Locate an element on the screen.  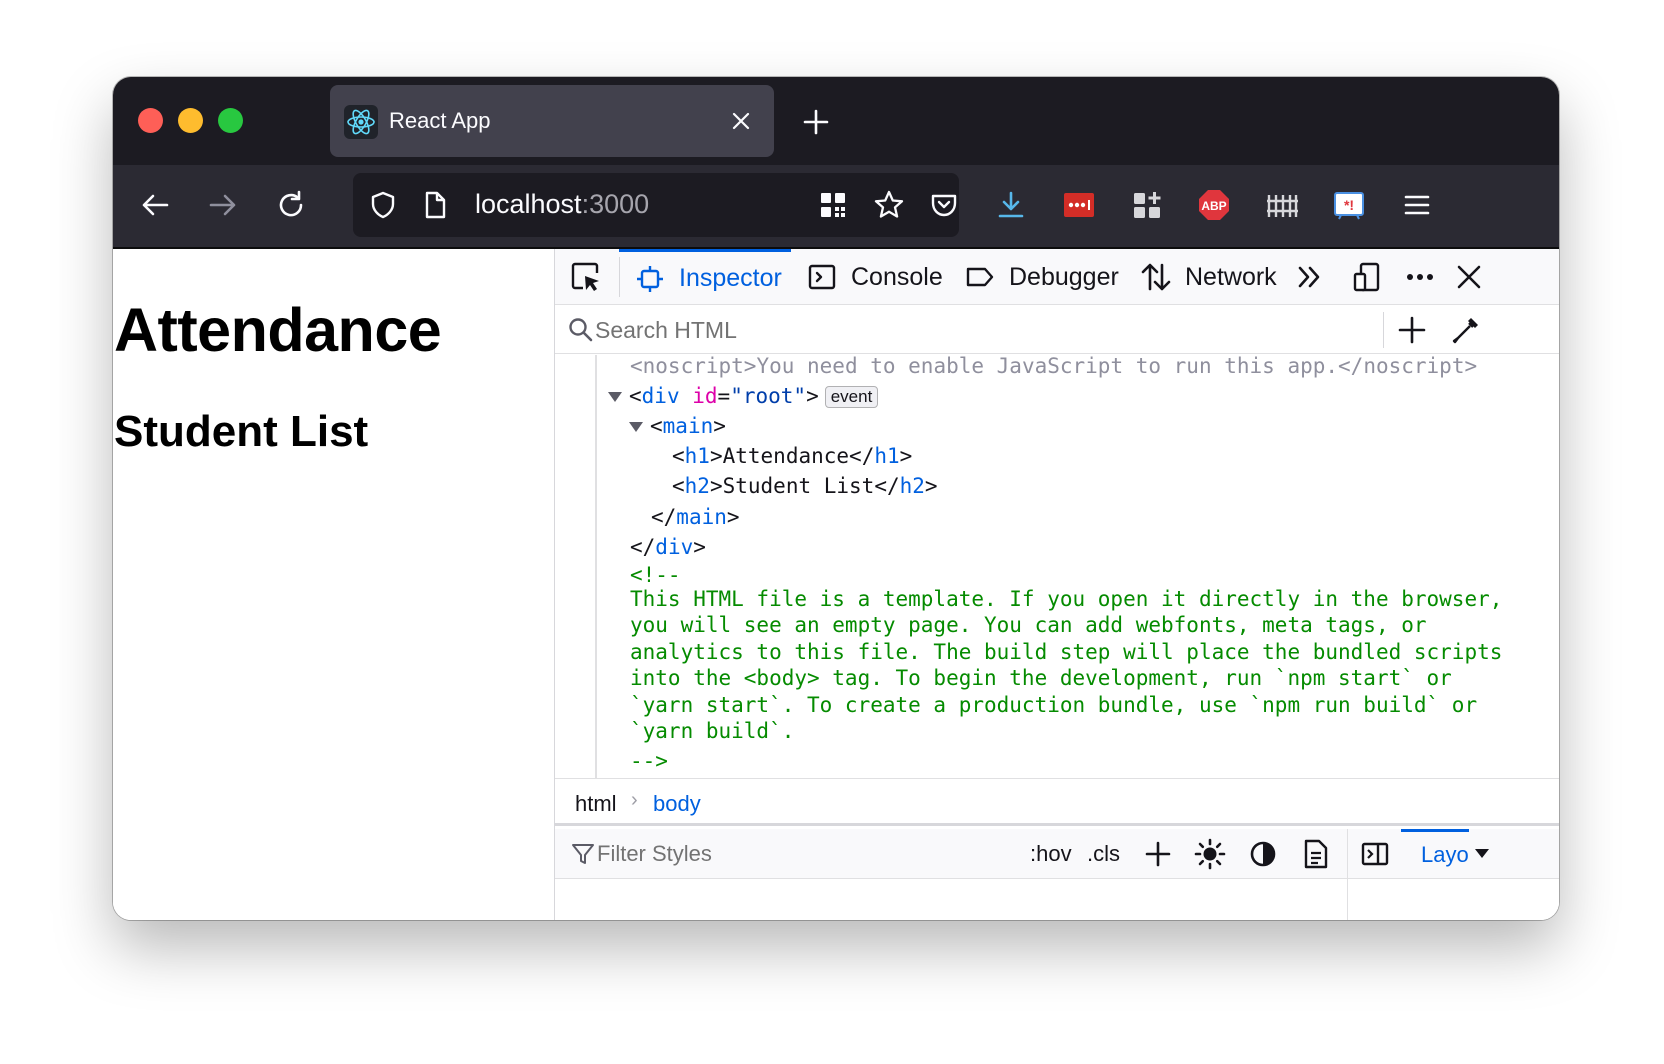
noscript-open-tag: <noscript> is located at coordinates (693, 366).